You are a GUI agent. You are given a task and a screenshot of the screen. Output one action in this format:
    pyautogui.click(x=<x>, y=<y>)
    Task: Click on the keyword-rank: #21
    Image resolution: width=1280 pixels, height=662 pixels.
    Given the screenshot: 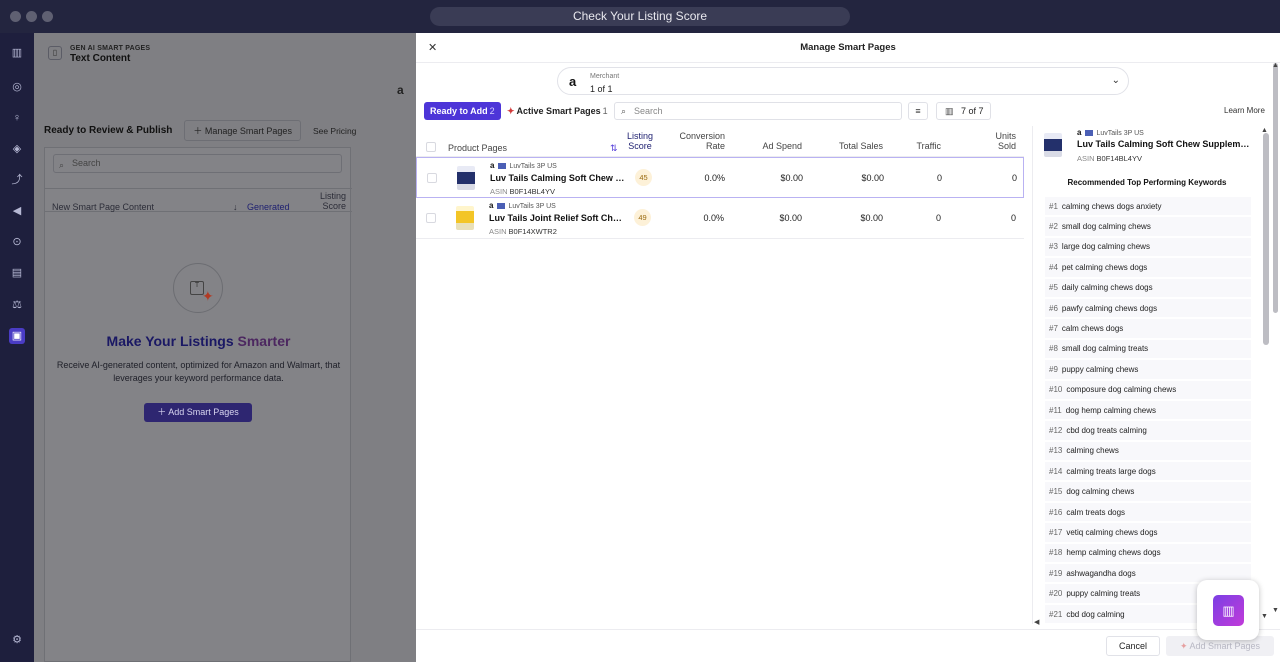 What is the action you would take?
    pyautogui.click(x=1056, y=614)
    